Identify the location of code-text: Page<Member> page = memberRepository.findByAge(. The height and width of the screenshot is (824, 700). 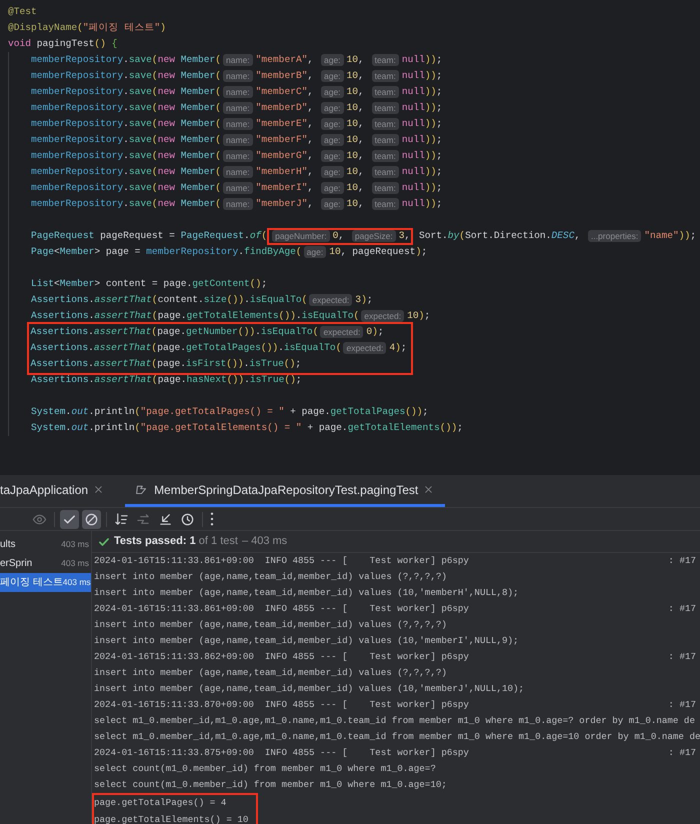
(166, 252).